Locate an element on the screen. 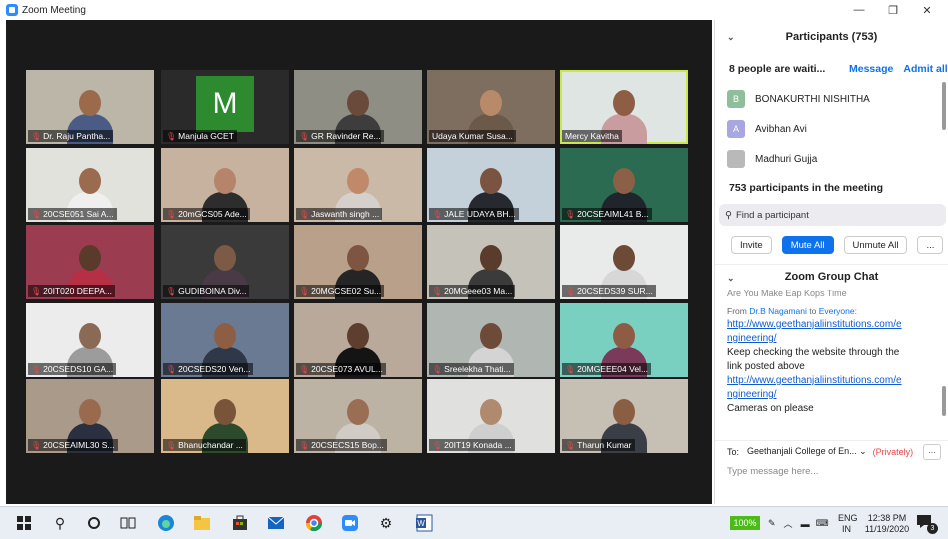  task-view-icon is located at coordinates (128, 523).